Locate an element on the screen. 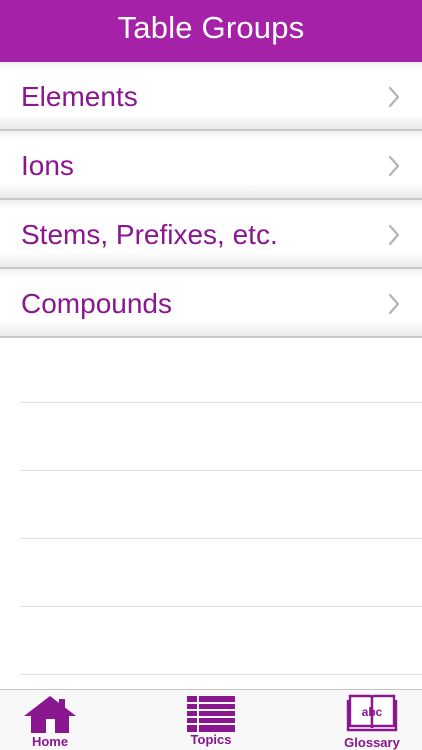 This screenshot has width=422, height=750. tab-glossary-label: Glossary is located at coordinates (372, 742).